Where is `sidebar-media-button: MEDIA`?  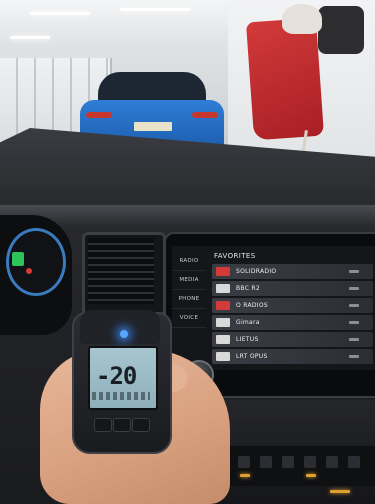 sidebar-media-button: MEDIA is located at coordinates (189, 280).